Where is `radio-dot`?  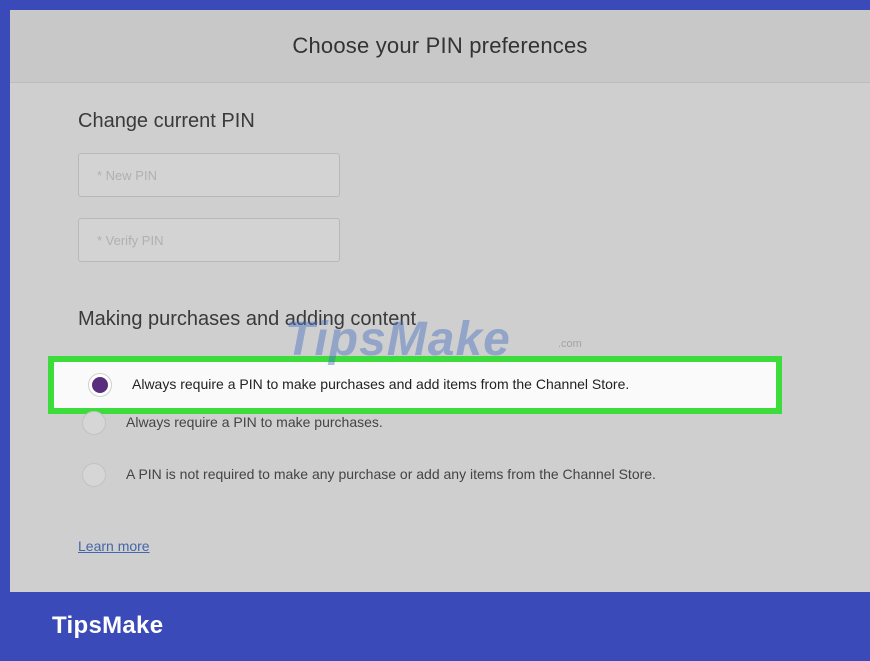 radio-dot is located at coordinates (100, 385).